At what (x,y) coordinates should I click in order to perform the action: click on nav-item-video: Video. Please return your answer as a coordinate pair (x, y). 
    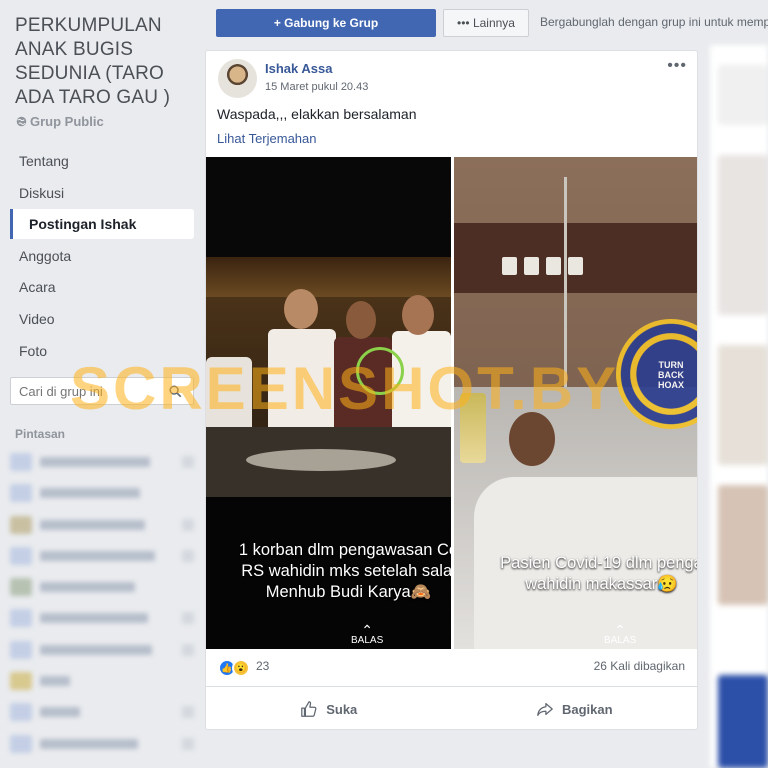
    Looking at the image, I should click on (102, 319).